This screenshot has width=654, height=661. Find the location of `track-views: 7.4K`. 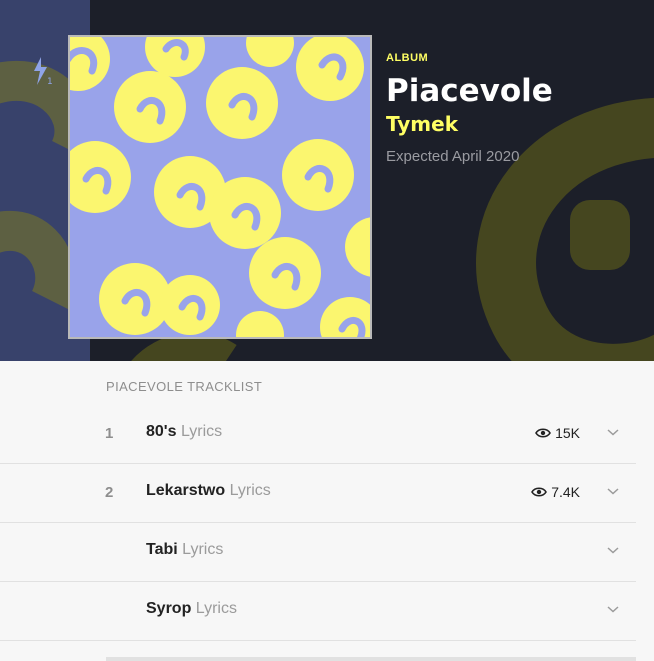

track-views: 7.4K is located at coordinates (555, 492).